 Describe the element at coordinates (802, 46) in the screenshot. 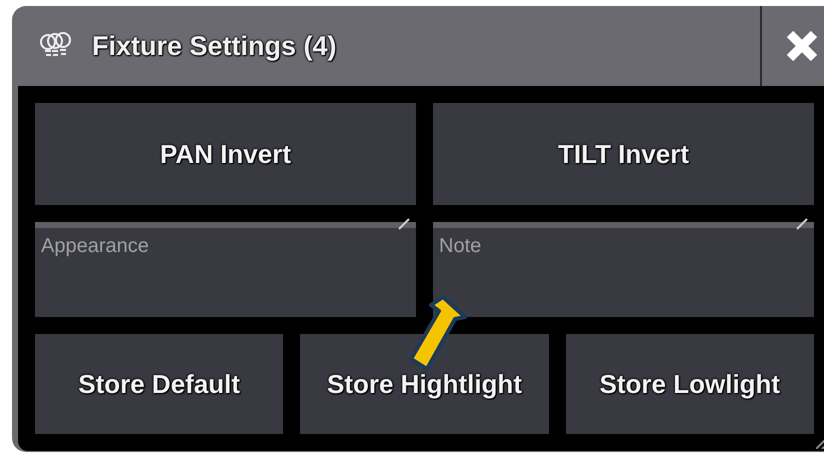

I see `close-icon` at that location.